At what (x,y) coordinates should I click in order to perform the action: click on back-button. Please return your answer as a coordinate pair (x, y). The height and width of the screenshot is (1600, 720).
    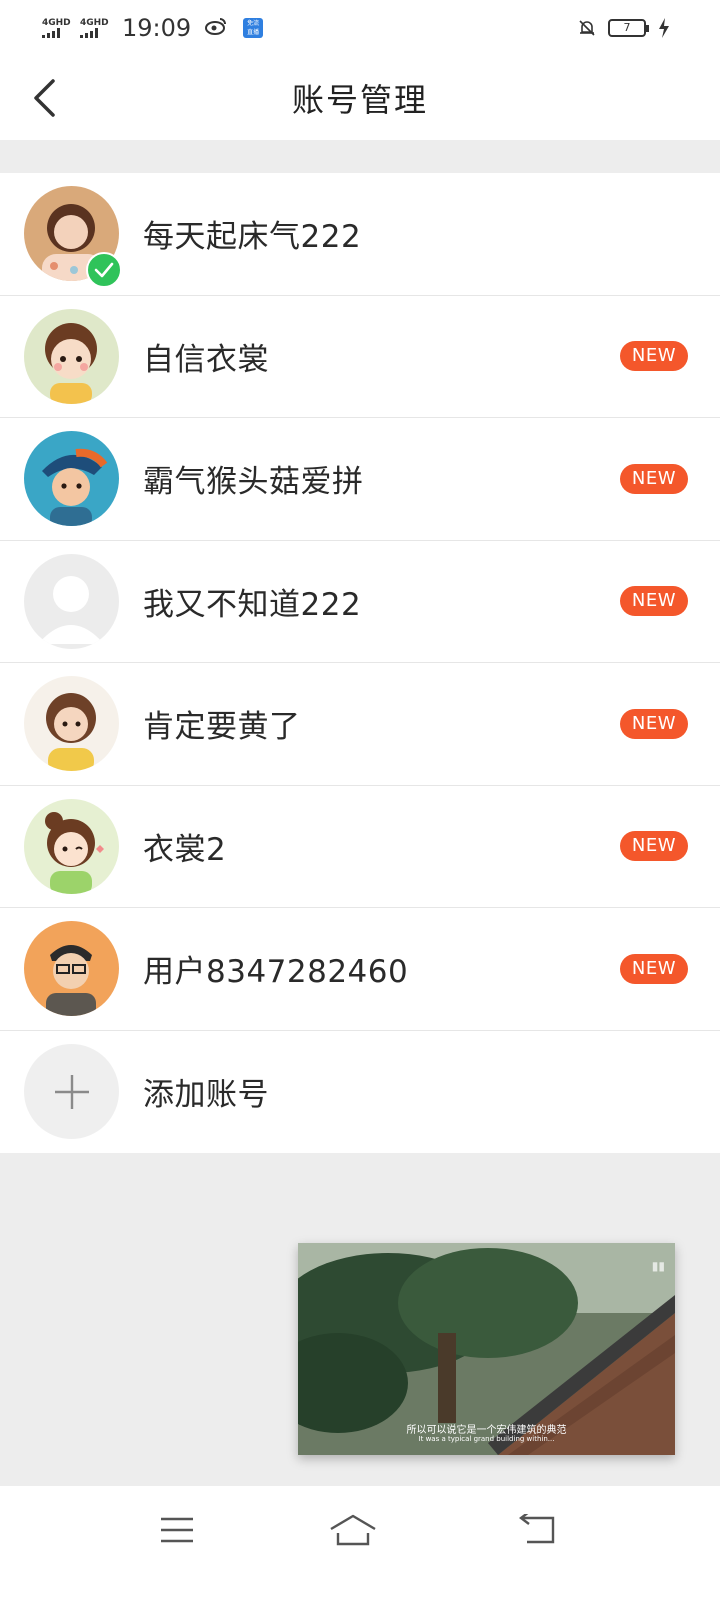
    Looking at the image, I should click on (44, 98).